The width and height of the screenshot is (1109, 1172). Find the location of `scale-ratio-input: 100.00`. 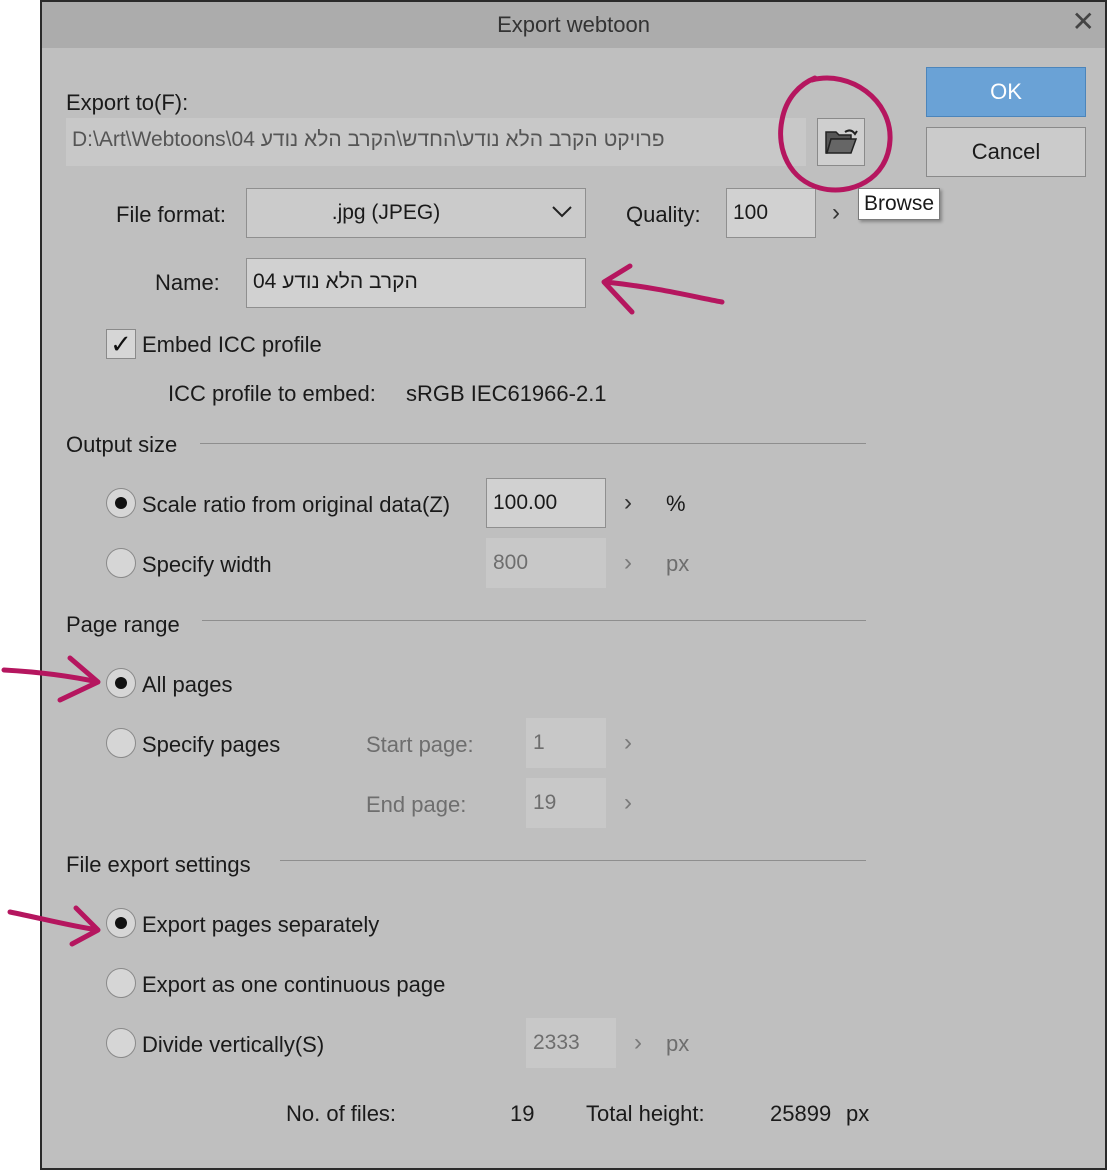

scale-ratio-input: 100.00 is located at coordinates (546, 503).